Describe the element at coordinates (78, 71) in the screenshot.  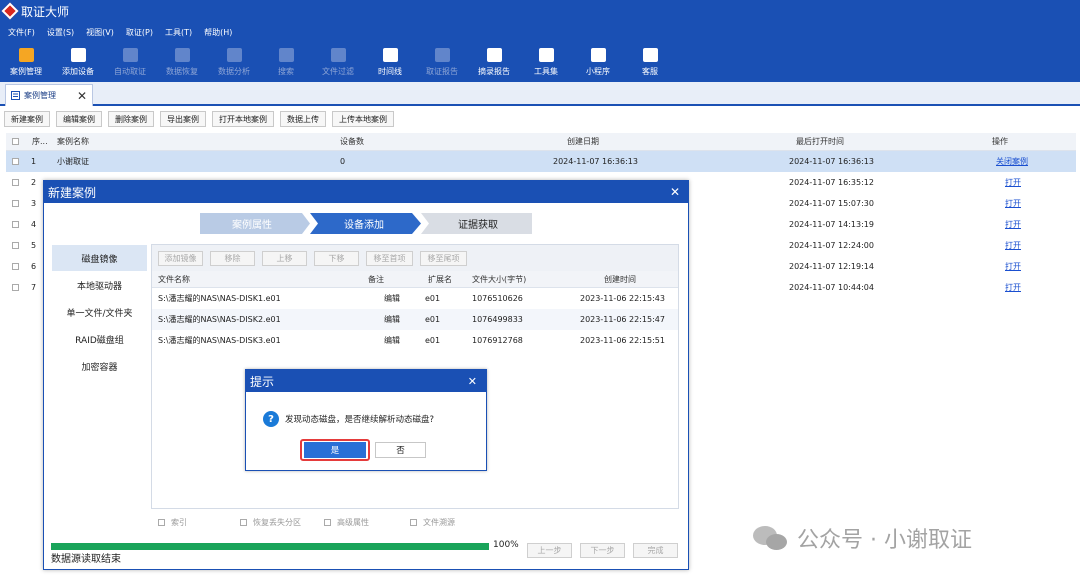
I see `toolbar-label: 添加设备` at that location.